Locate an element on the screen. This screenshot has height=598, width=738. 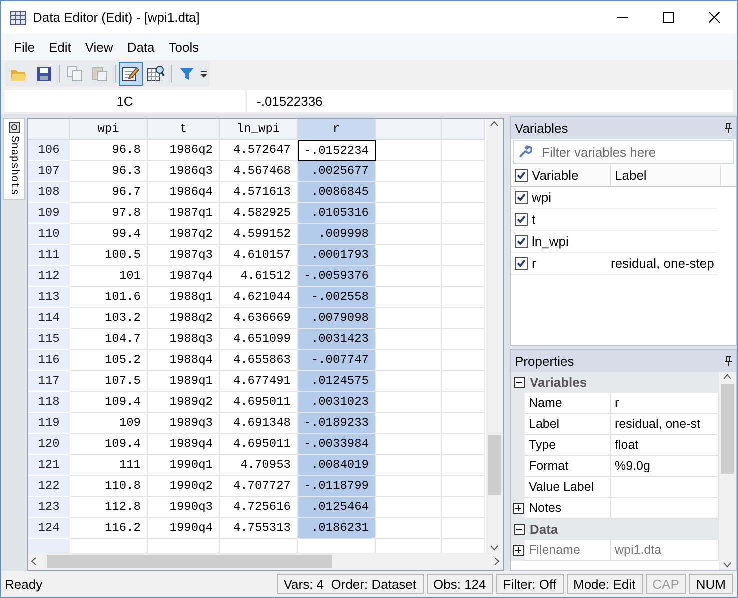
row-number: 123 is located at coordinates (49, 507).